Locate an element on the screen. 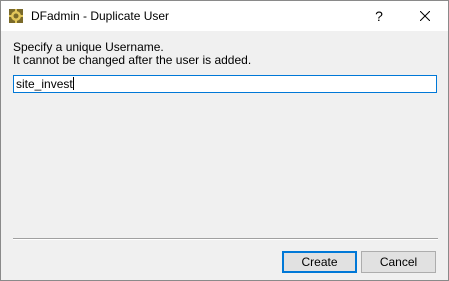  username-input: site_invest is located at coordinates (225, 84).